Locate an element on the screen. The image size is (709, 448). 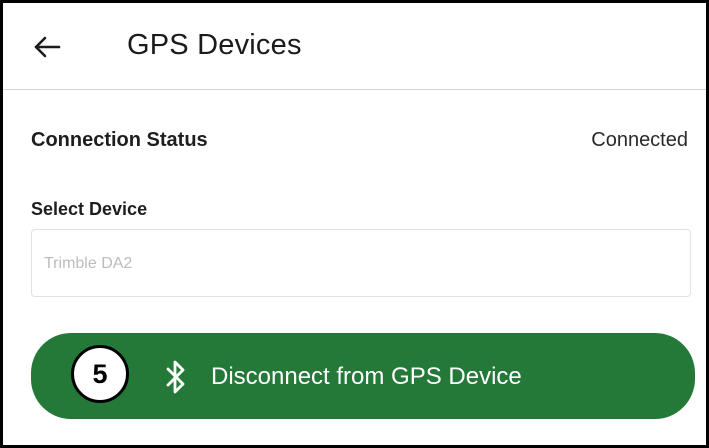
bluetooth-icon is located at coordinates (175, 377).